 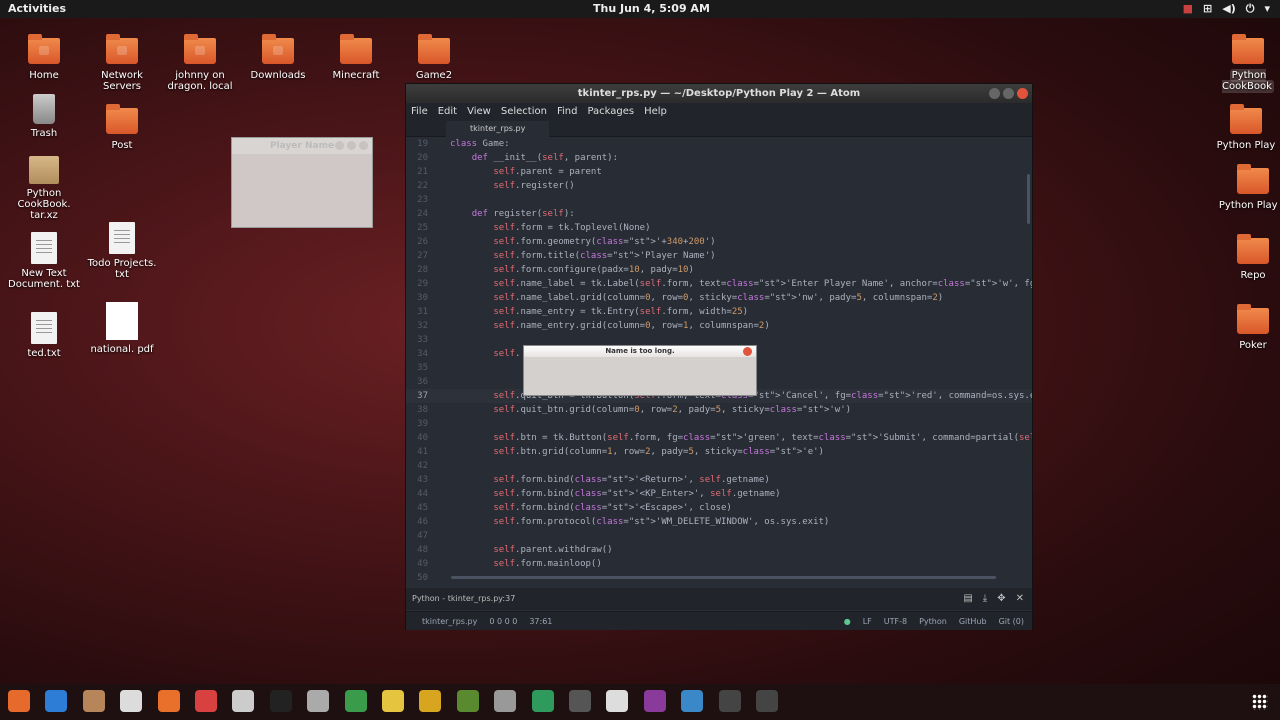 What do you see at coordinates (1248, 327) in the screenshot?
I see `desktop-icon-poker: Poker` at bounding box center [1248, 327].